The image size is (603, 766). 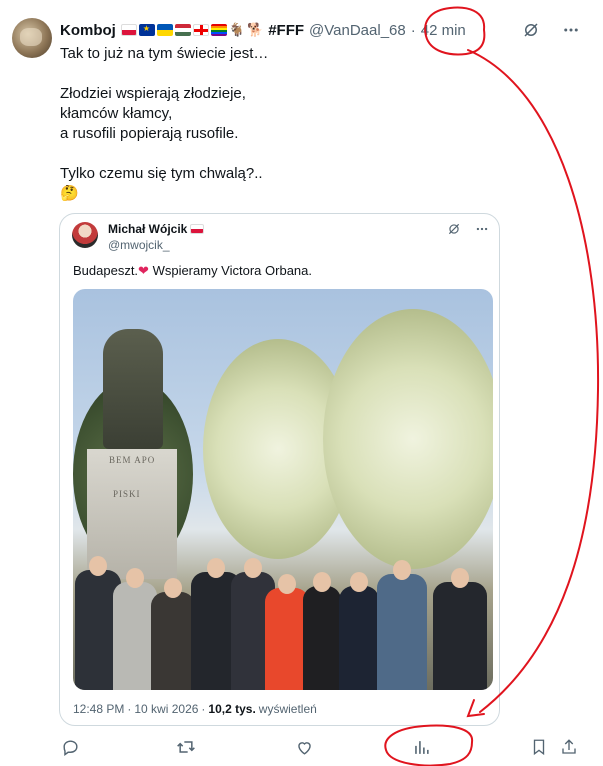 What do you see at coordinates (255, 29) in the screenshot?
I see `dog-icon: 🐕` at bounding box center [255, 29].